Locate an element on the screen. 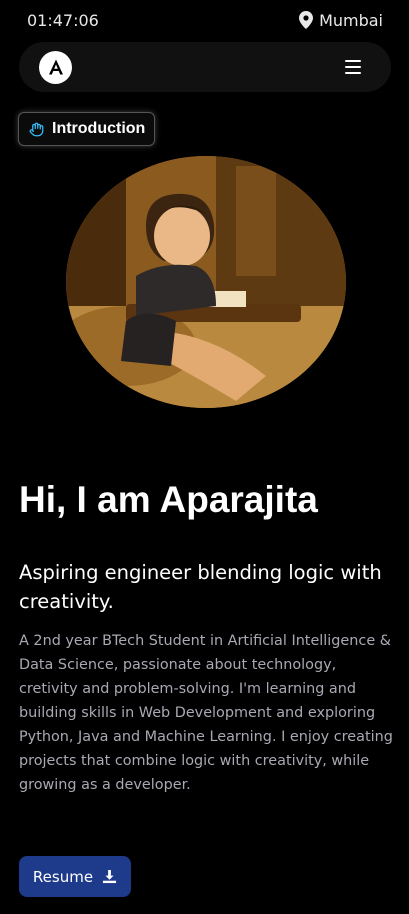  map-pin-icon is located at coordinates (306, 20).